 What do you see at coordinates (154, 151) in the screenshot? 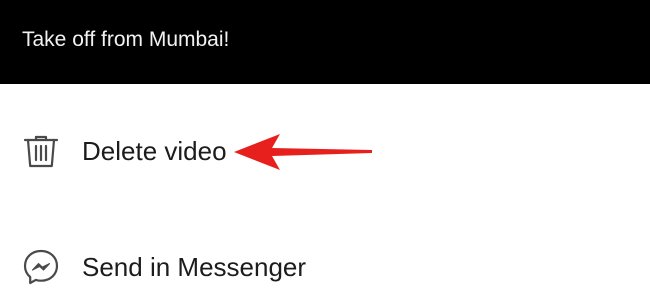
I see `delete-video-label: Delete video` at bounding box center [154, 151].